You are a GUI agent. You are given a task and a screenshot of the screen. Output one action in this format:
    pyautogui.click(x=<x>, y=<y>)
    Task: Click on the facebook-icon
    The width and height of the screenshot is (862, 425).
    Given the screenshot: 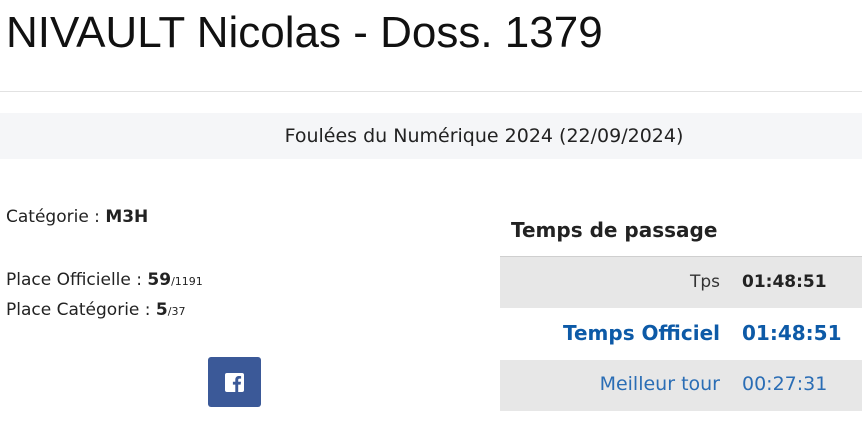 What is the action you would take?
    pyautogui.click(x=234, y=382)
    